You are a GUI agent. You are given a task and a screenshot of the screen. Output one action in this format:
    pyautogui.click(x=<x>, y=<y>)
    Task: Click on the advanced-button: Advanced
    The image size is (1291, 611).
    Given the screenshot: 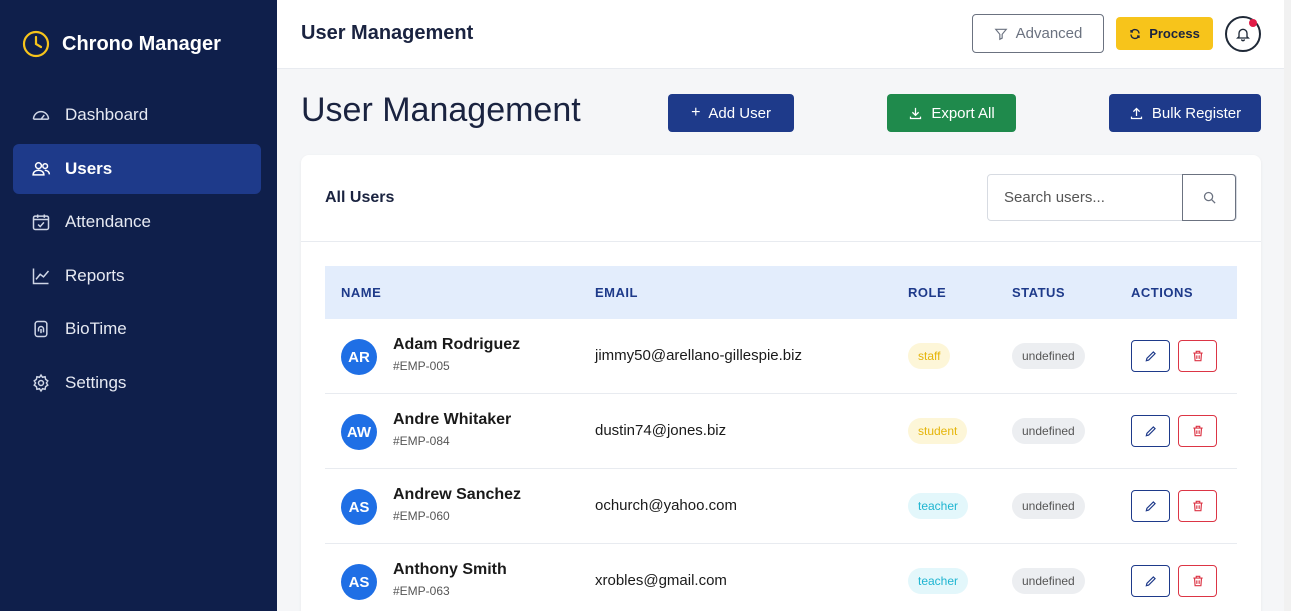 What is the action you would take?
    pyautogui.click(x=1038, y=33)
    